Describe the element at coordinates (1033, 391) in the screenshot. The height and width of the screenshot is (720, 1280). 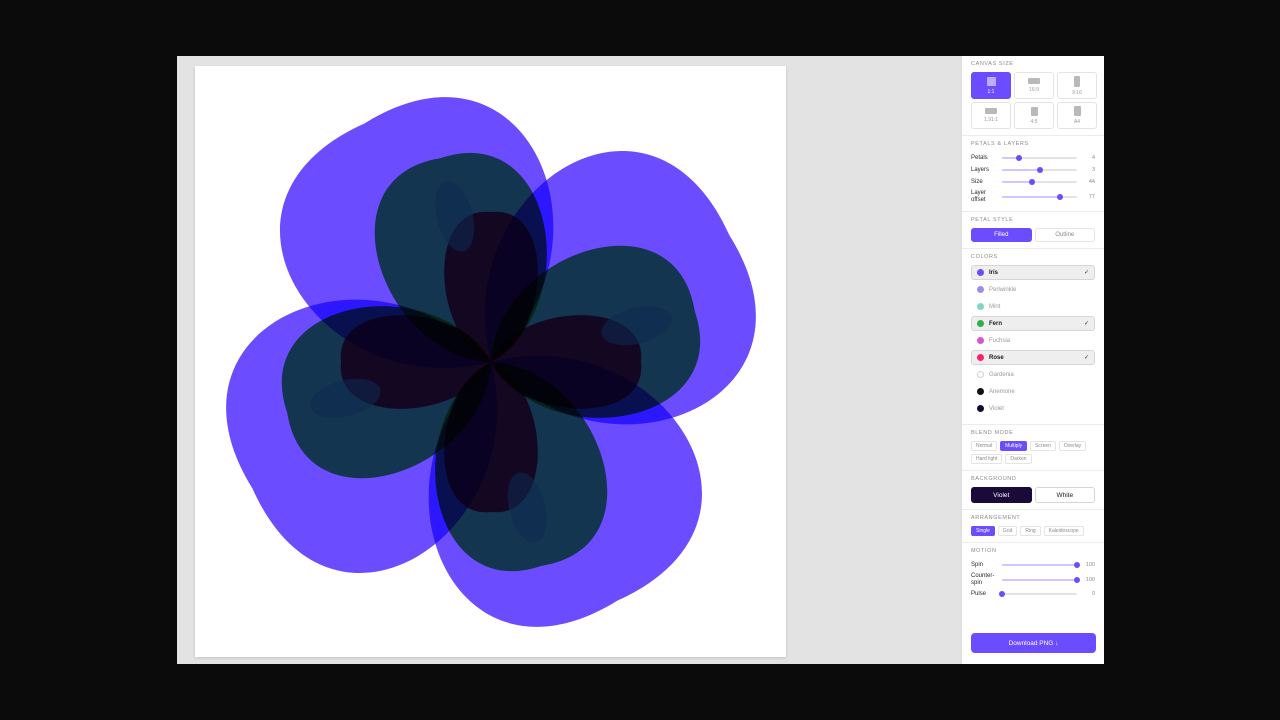
I see `color-option-anemone: Anemone` at that location.